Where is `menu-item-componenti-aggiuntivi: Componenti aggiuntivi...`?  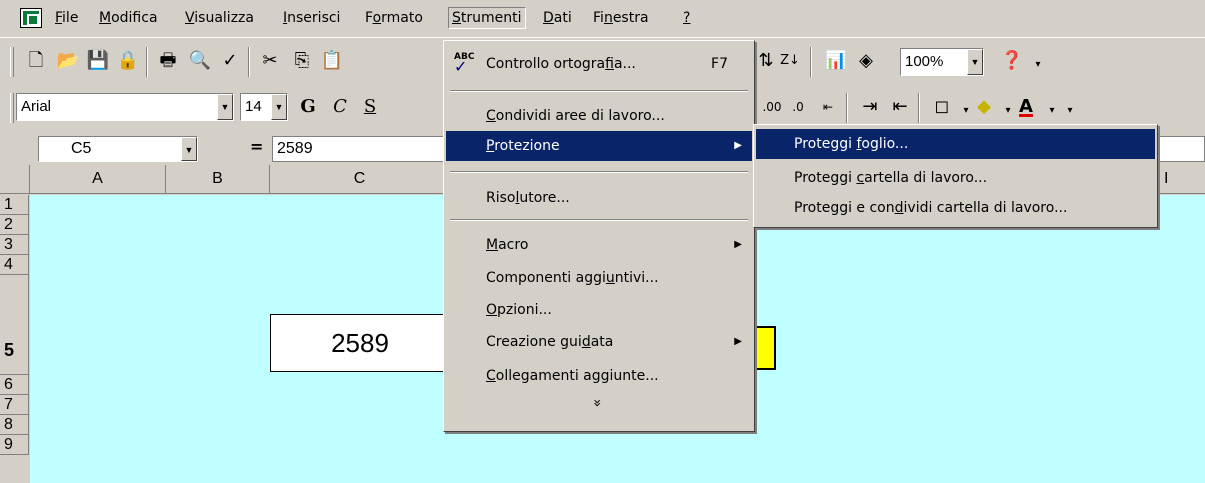 menu-item-componenti-aggiuntivi: Componenti aggiuntivi... is located at coordinates (599, 278).